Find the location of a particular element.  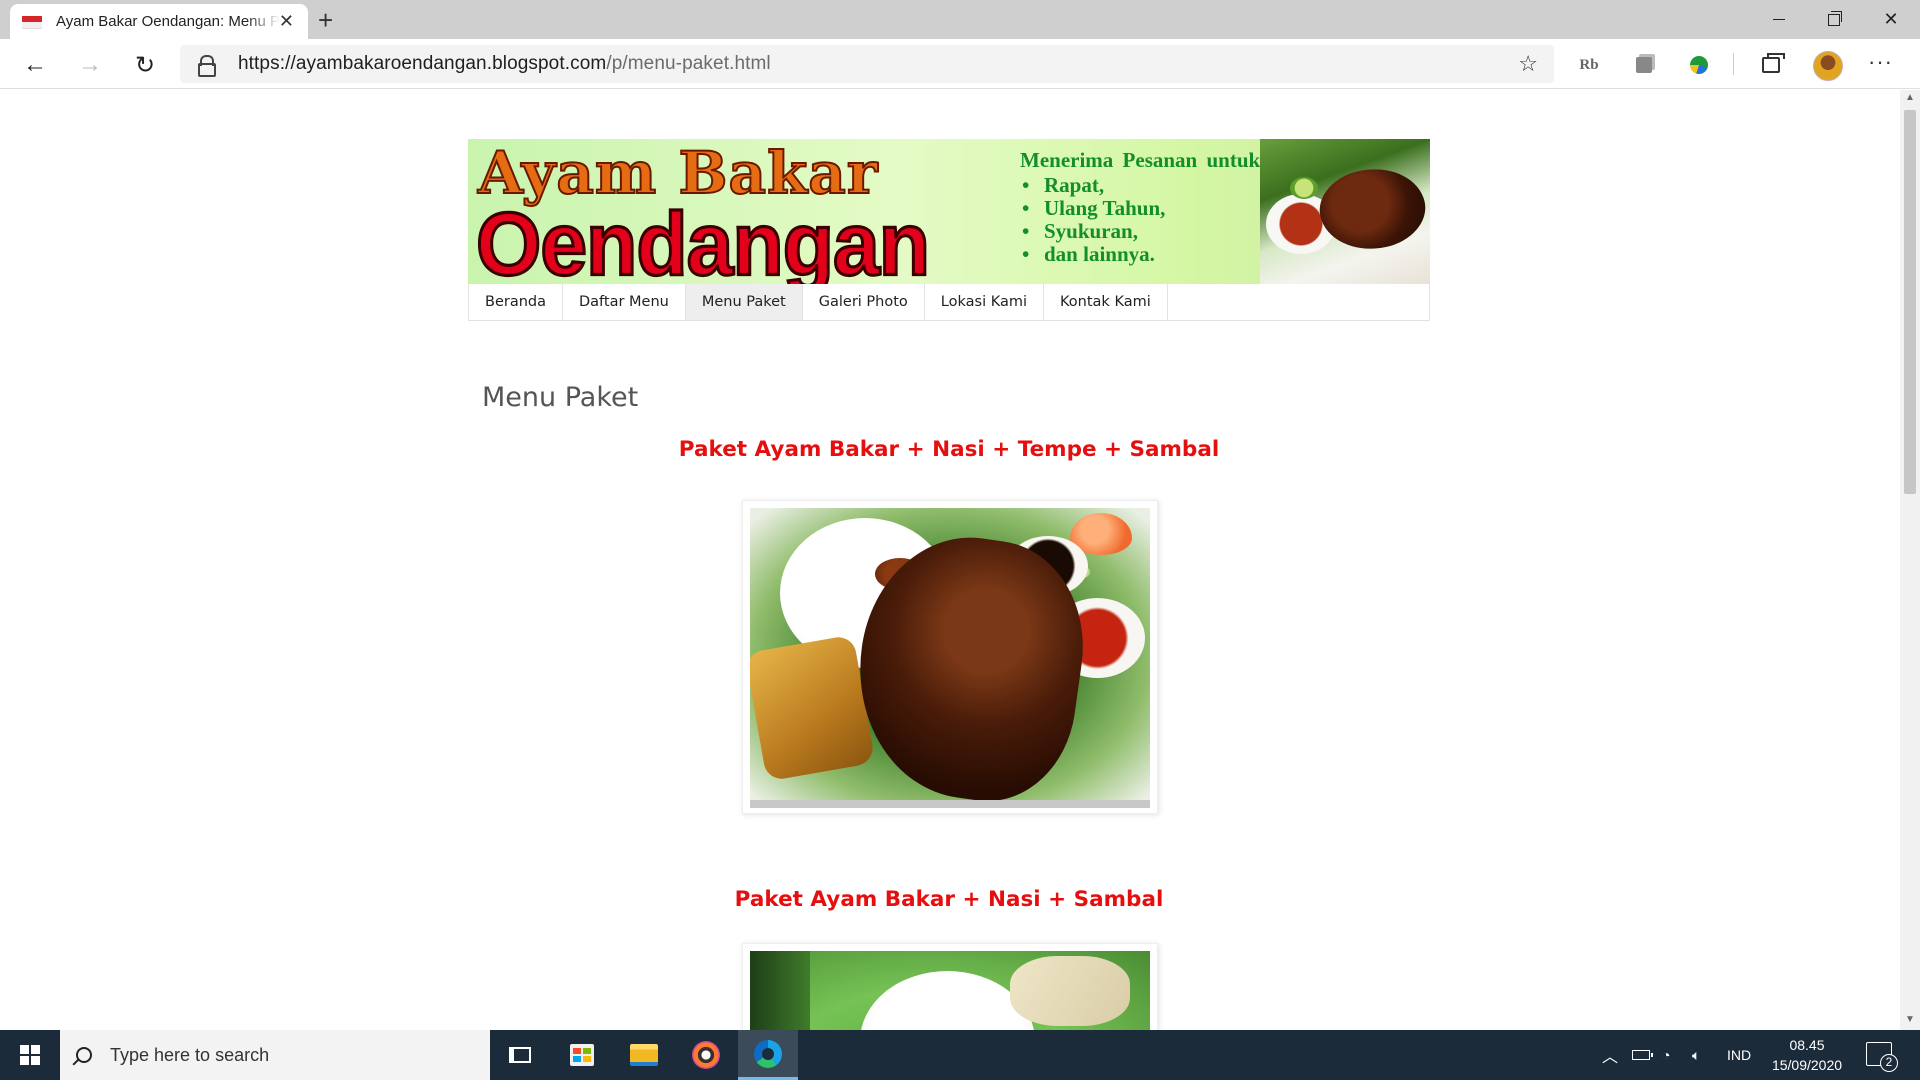

battery-shape is located at coordinates (1642, 1055).